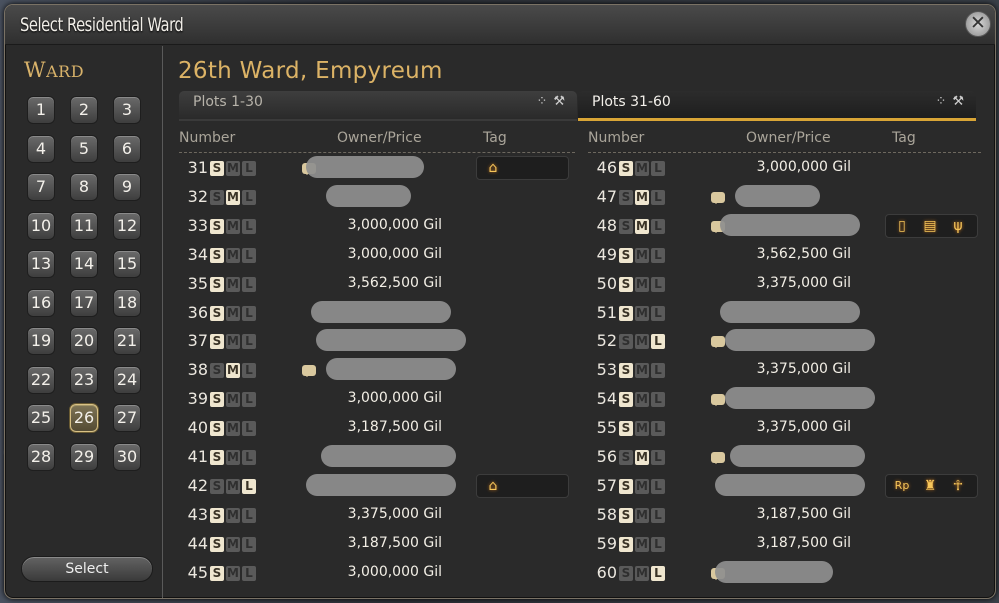 The image size is (999, 603). I want to click on ward-button-4: 4, so click(41, 148).